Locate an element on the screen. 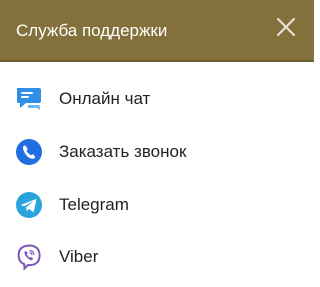 The height and width of the screenshot is (287, 320). phone-icon is located at coordinates (29, 152).